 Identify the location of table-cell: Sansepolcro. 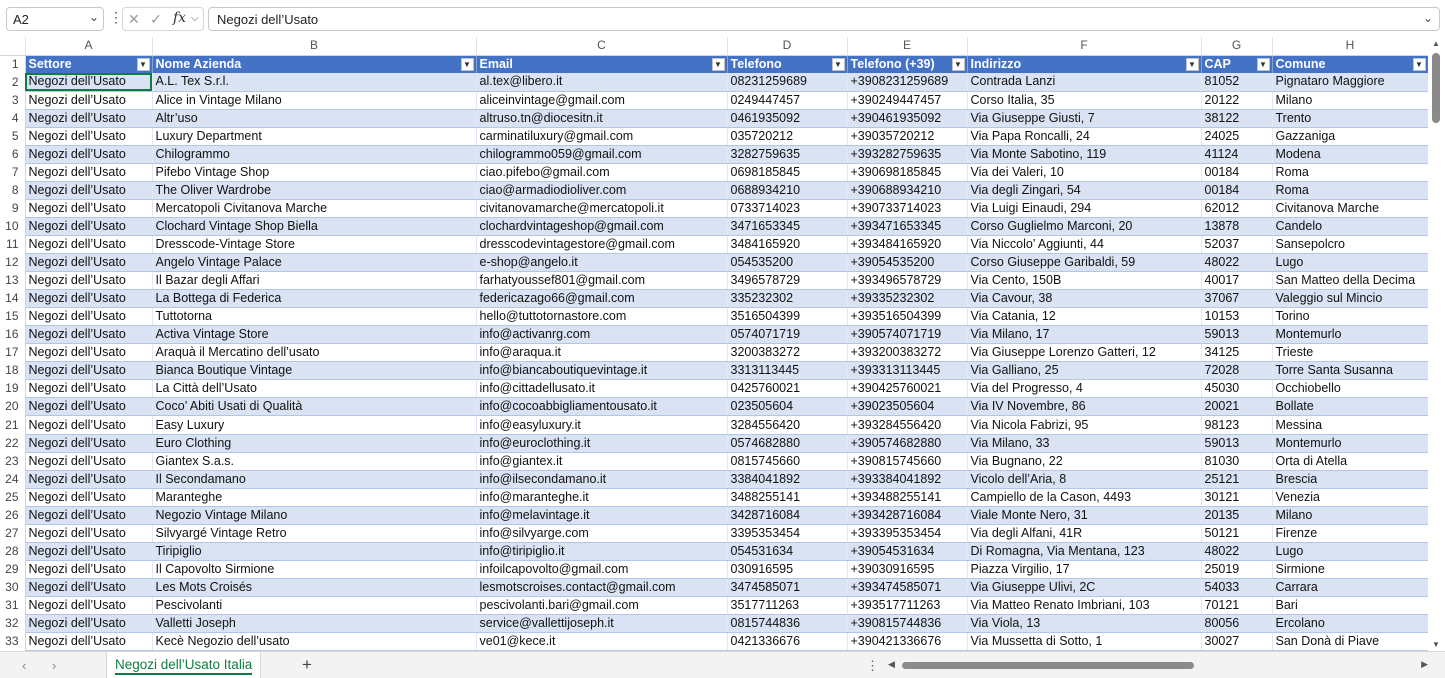
(1350, 245).